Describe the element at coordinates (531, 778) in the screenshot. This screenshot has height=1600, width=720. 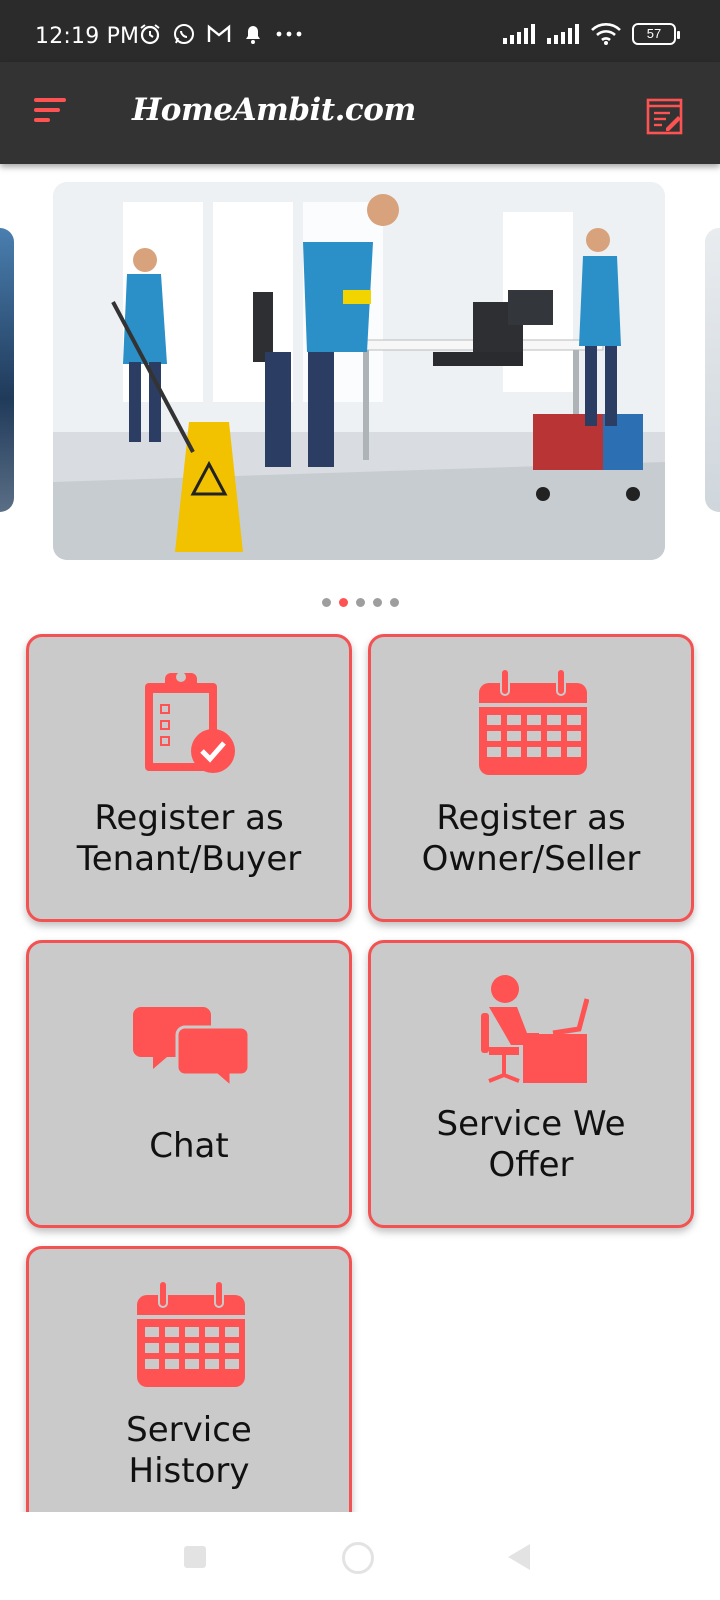
I see `register-owner-seller-button: Register as Owner/Seller` at that location.